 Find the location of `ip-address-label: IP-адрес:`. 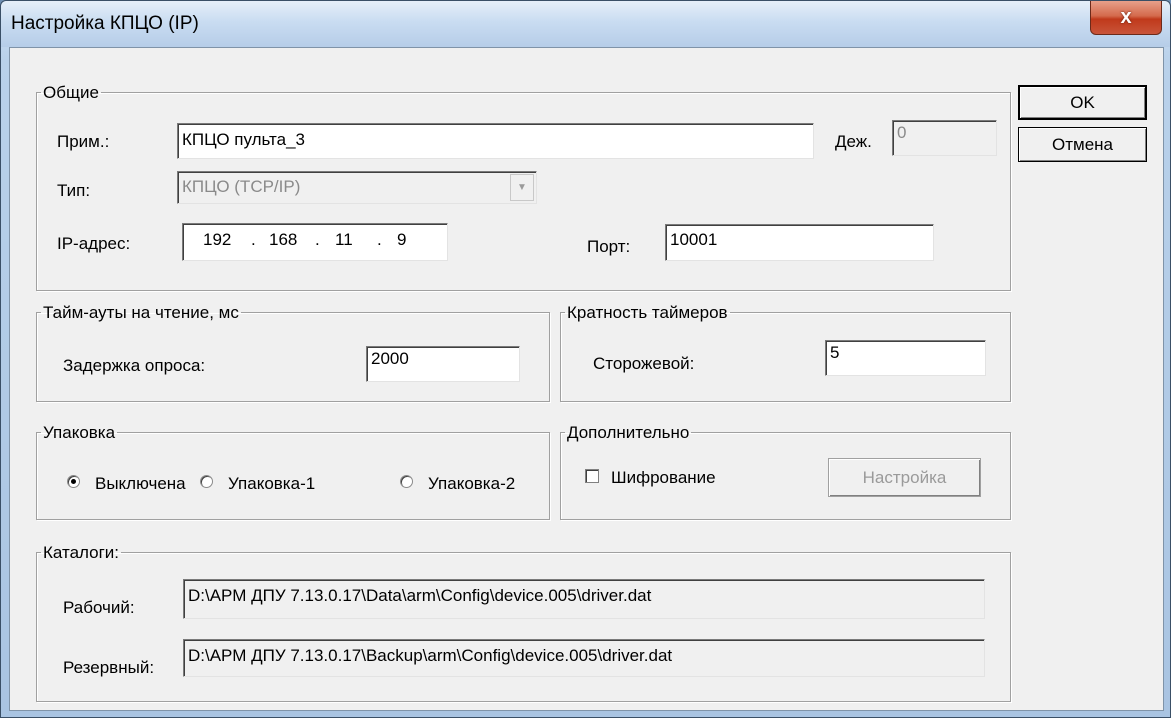

ip-address-label: IP-адрес: is located at coordinates (94, 243).